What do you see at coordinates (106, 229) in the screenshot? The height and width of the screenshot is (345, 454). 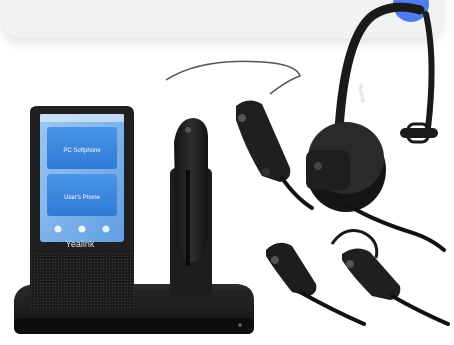 I see `settings-icon` at bounding box center [106, 229].